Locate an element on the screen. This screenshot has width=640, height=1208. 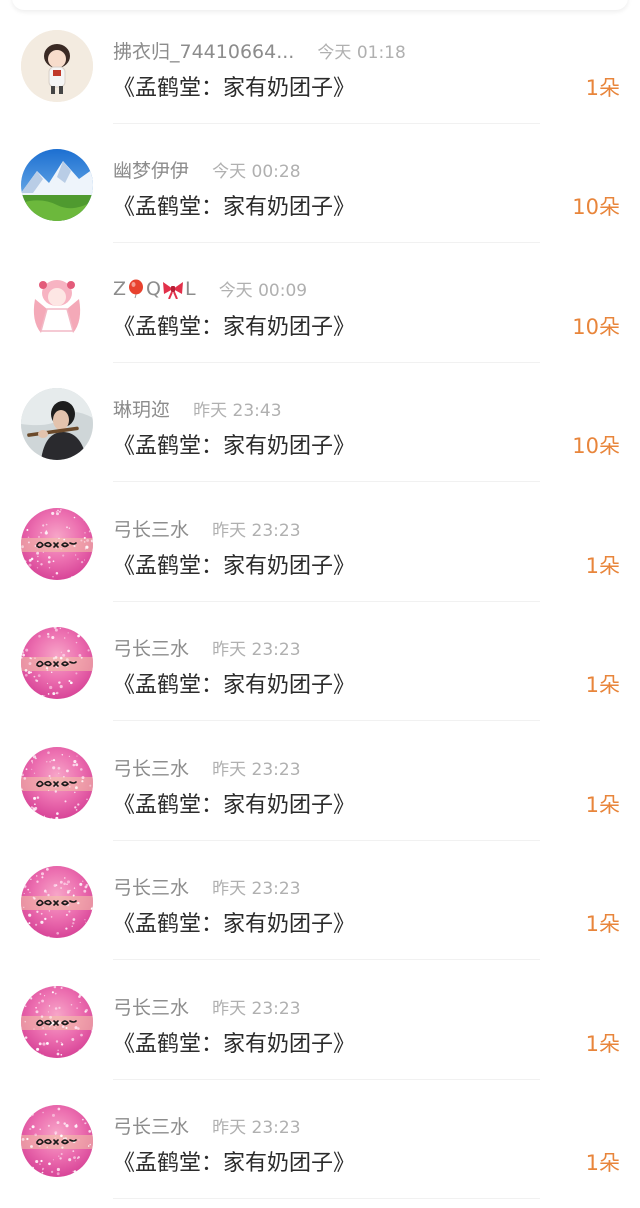
divider is located at coordinates (326, 1198).